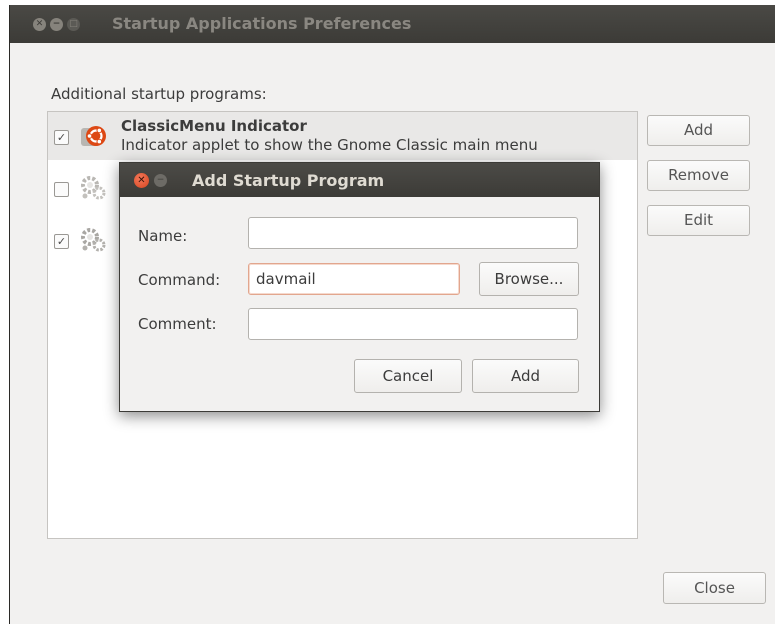  I want to click on command-label: Command:, so click(179, 280).